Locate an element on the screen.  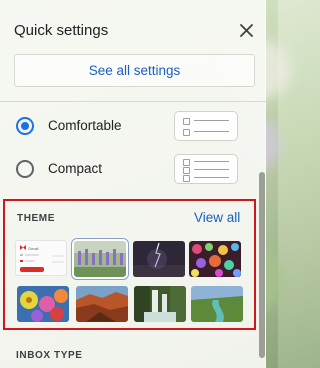
view-all-themes-link: View all is located at coordinates (217, 217).